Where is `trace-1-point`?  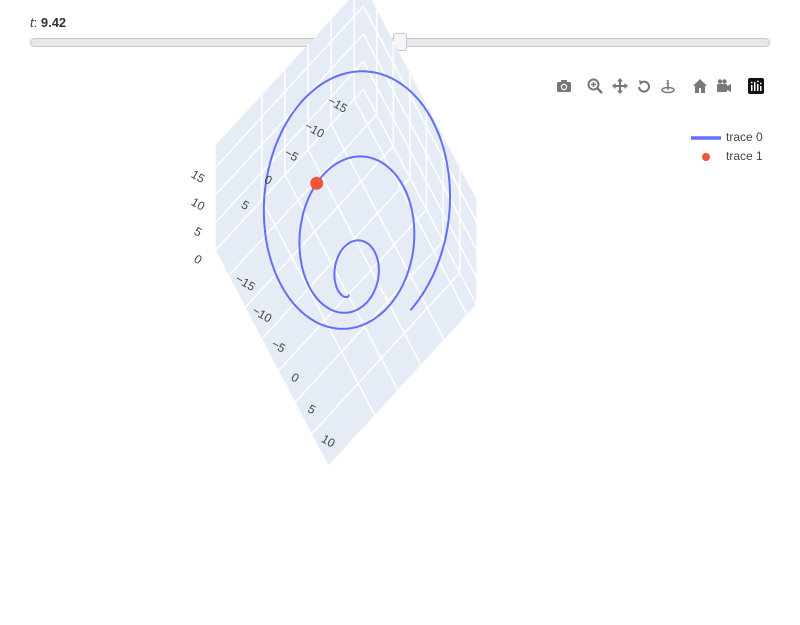 trace-1-point is located at coordinates (317, 183).